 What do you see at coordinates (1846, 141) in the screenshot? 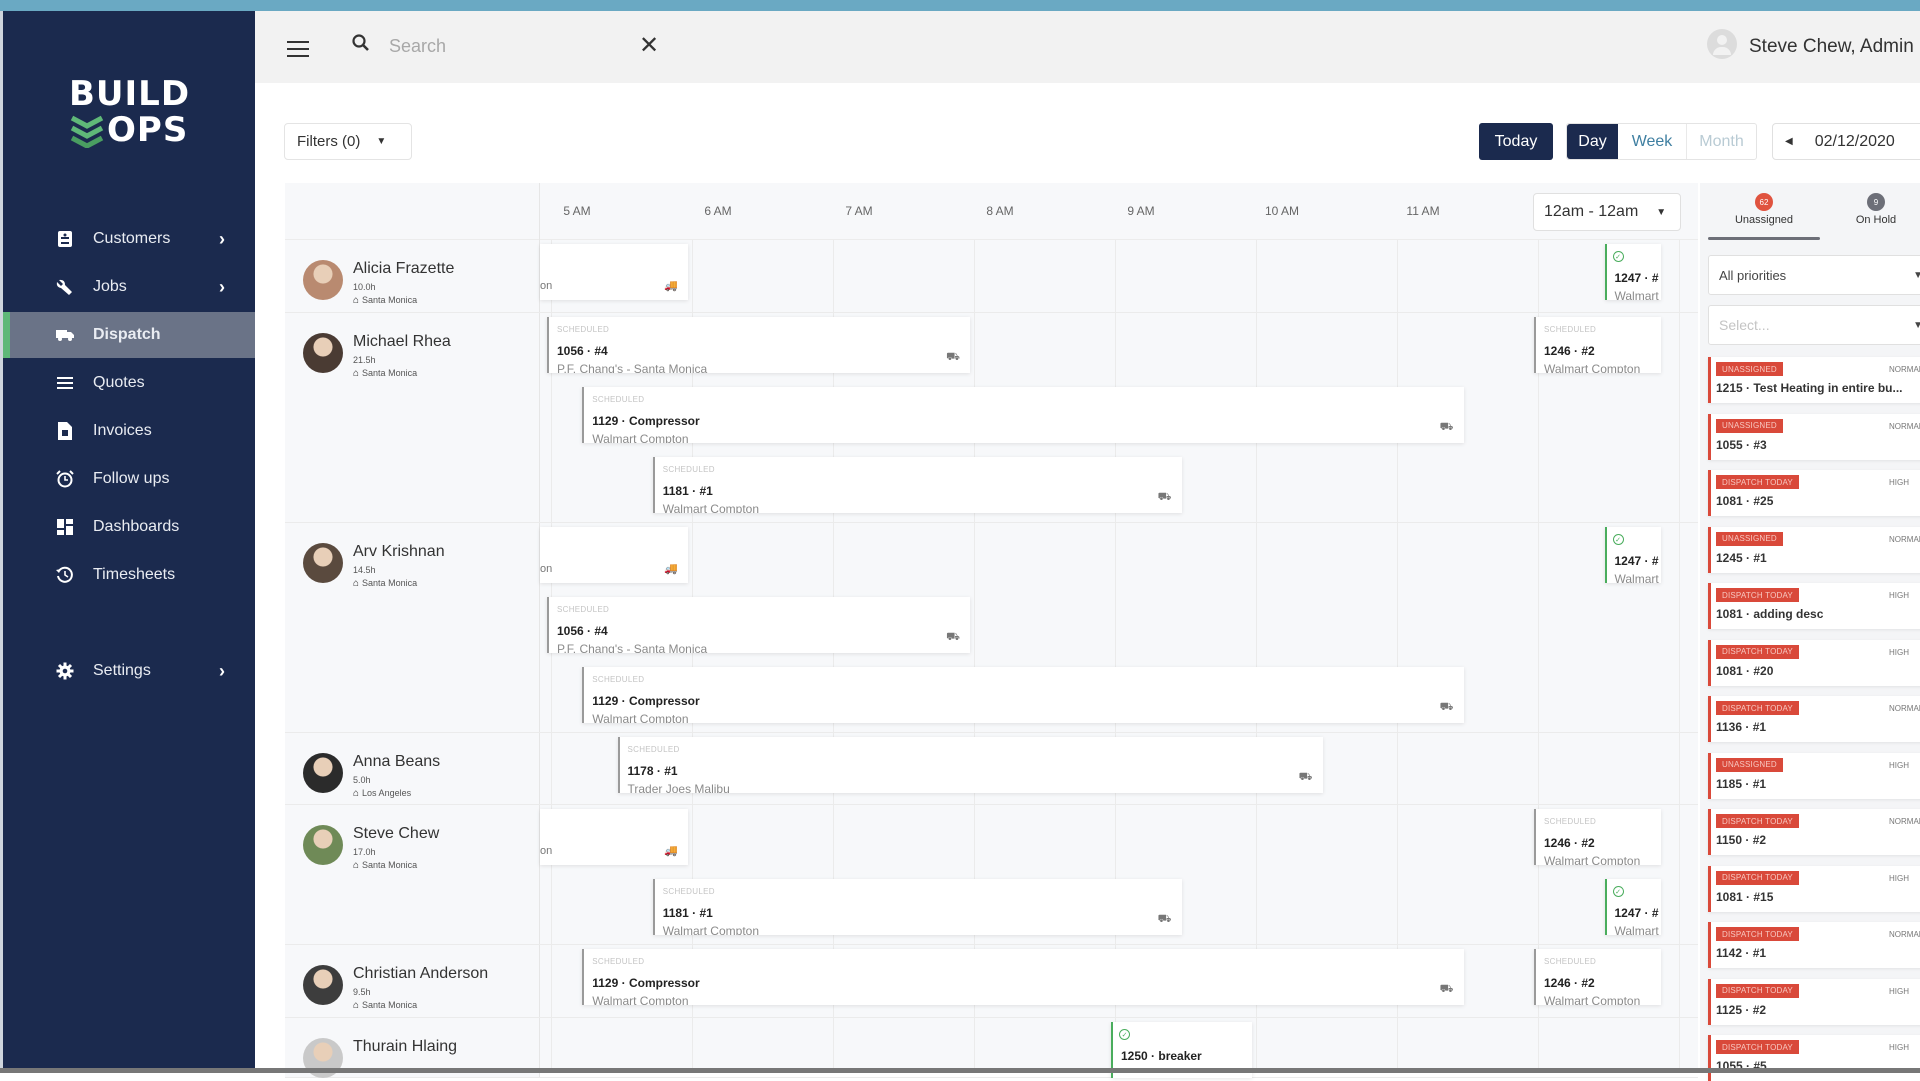
I see `date-picker: ◀ 02/12/2020` at bounding box center [1846, 141].